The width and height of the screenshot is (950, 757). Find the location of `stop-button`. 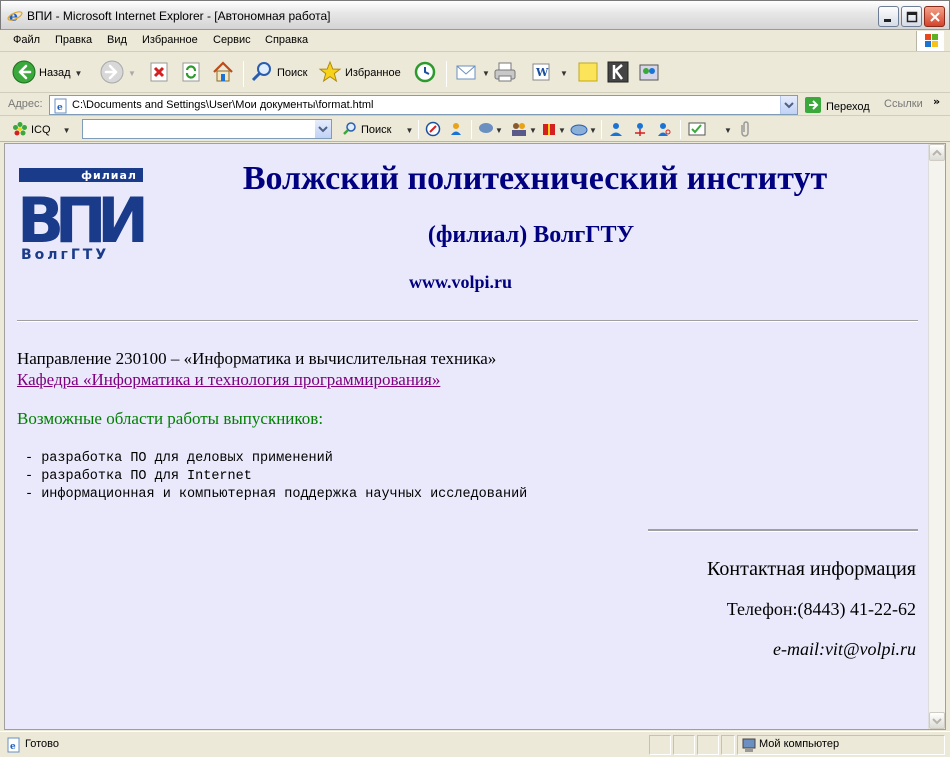

stop-button is located at coordinates (159, 73).